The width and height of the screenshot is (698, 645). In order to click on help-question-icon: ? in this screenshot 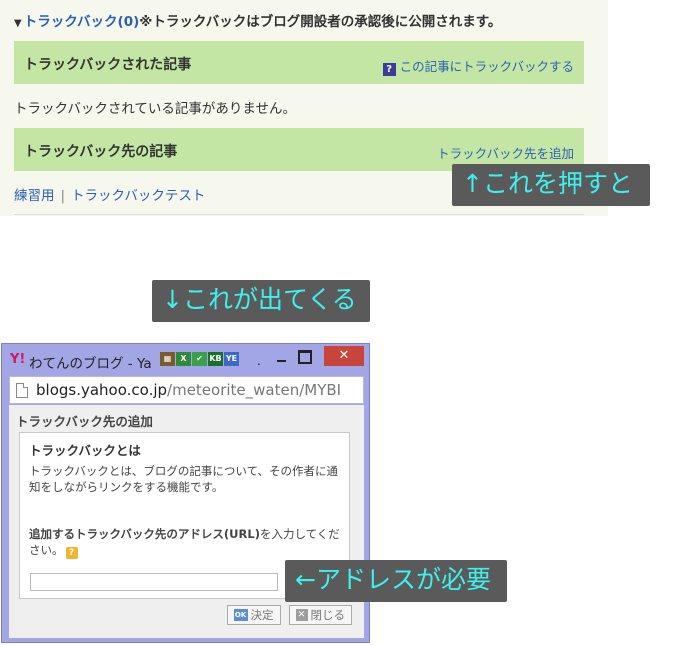, I will do `click(71, 553)`.